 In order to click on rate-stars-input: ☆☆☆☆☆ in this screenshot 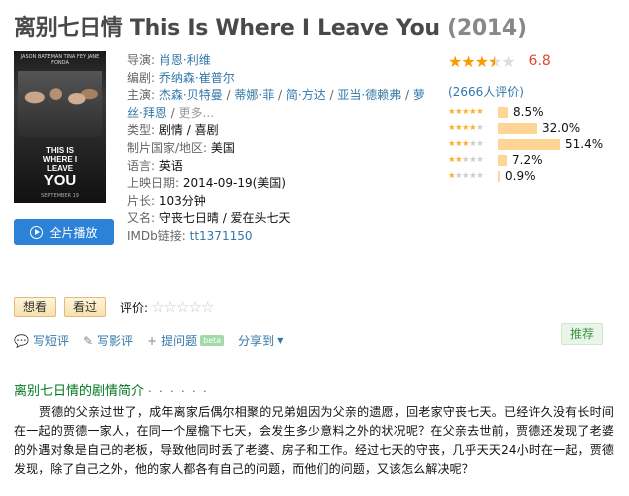, I will do `click(182, 307)`.